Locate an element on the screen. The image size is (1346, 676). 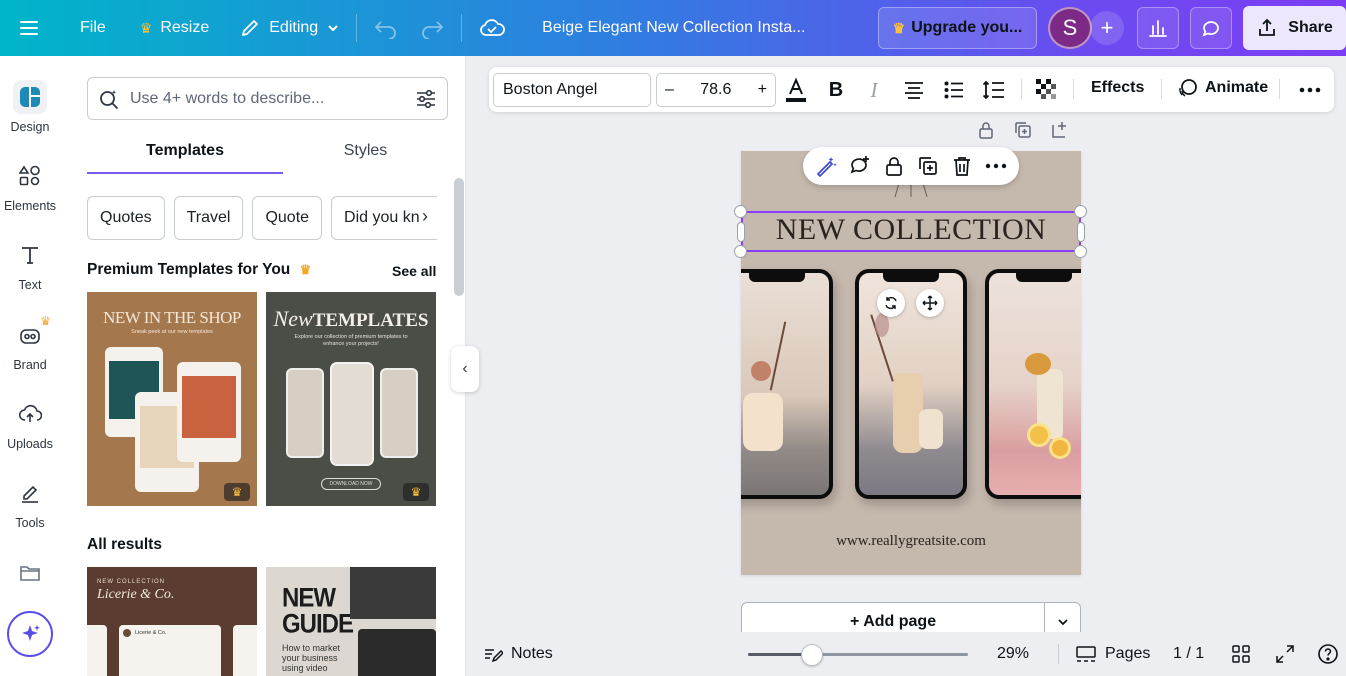
pages-button: Pages is located at coordinates (1112, 654).